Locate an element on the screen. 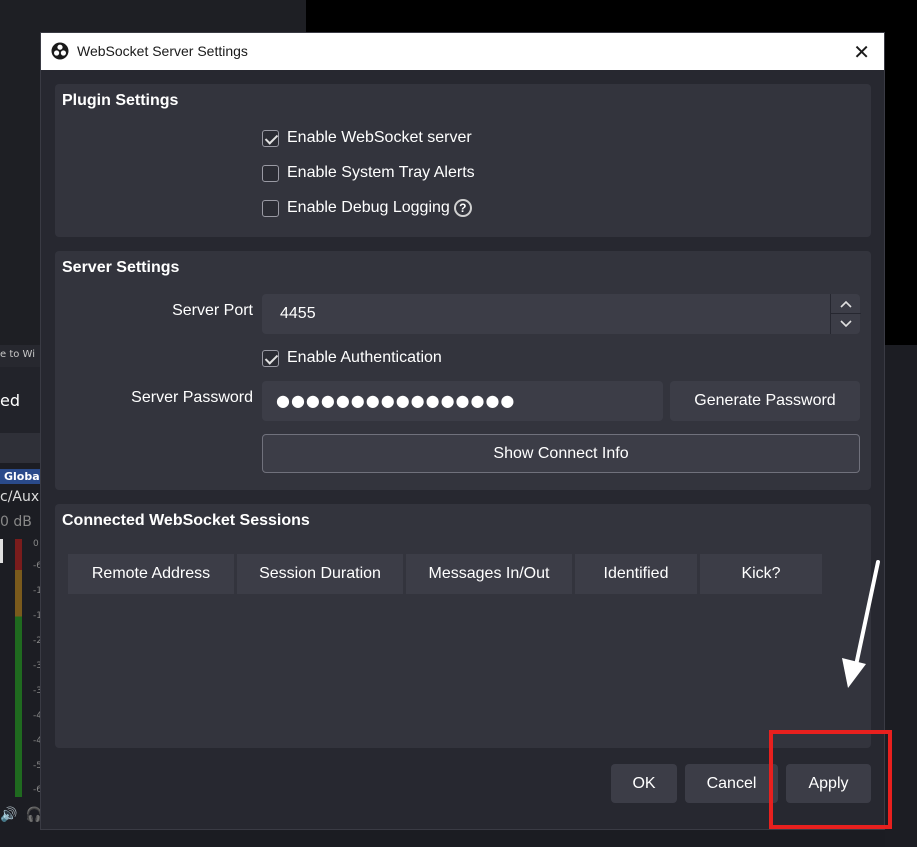 The width and height of the screenshot is (917, 847). obs-logo-icon is located at coordinates (60, 51).